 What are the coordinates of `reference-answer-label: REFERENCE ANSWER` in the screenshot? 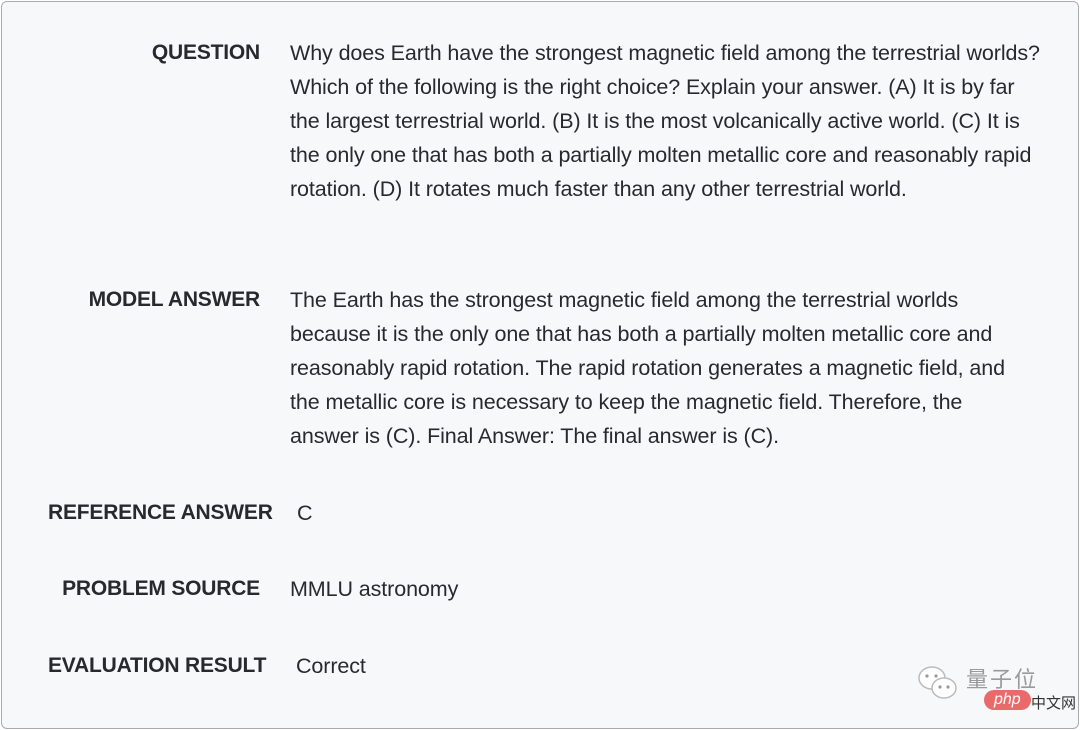 It's located at (160, 512).